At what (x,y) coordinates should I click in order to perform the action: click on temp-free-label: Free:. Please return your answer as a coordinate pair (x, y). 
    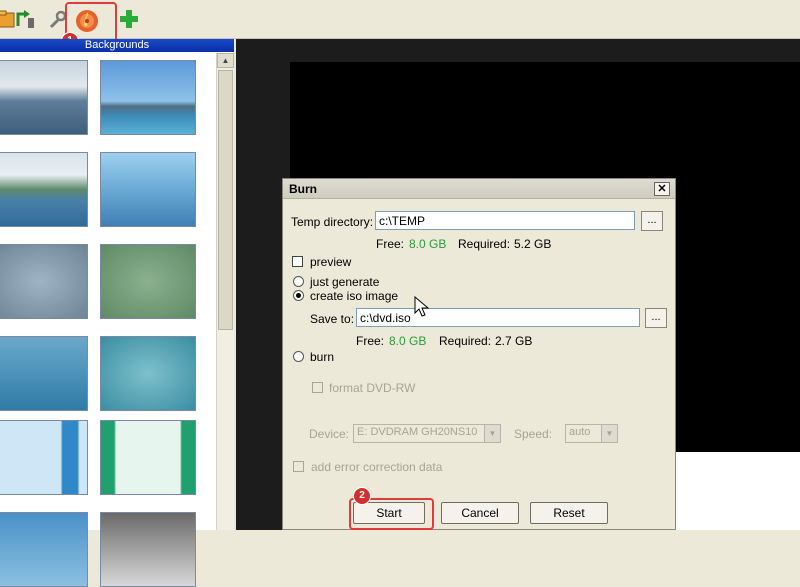
    Looking at the image, I should click on (390, 244).